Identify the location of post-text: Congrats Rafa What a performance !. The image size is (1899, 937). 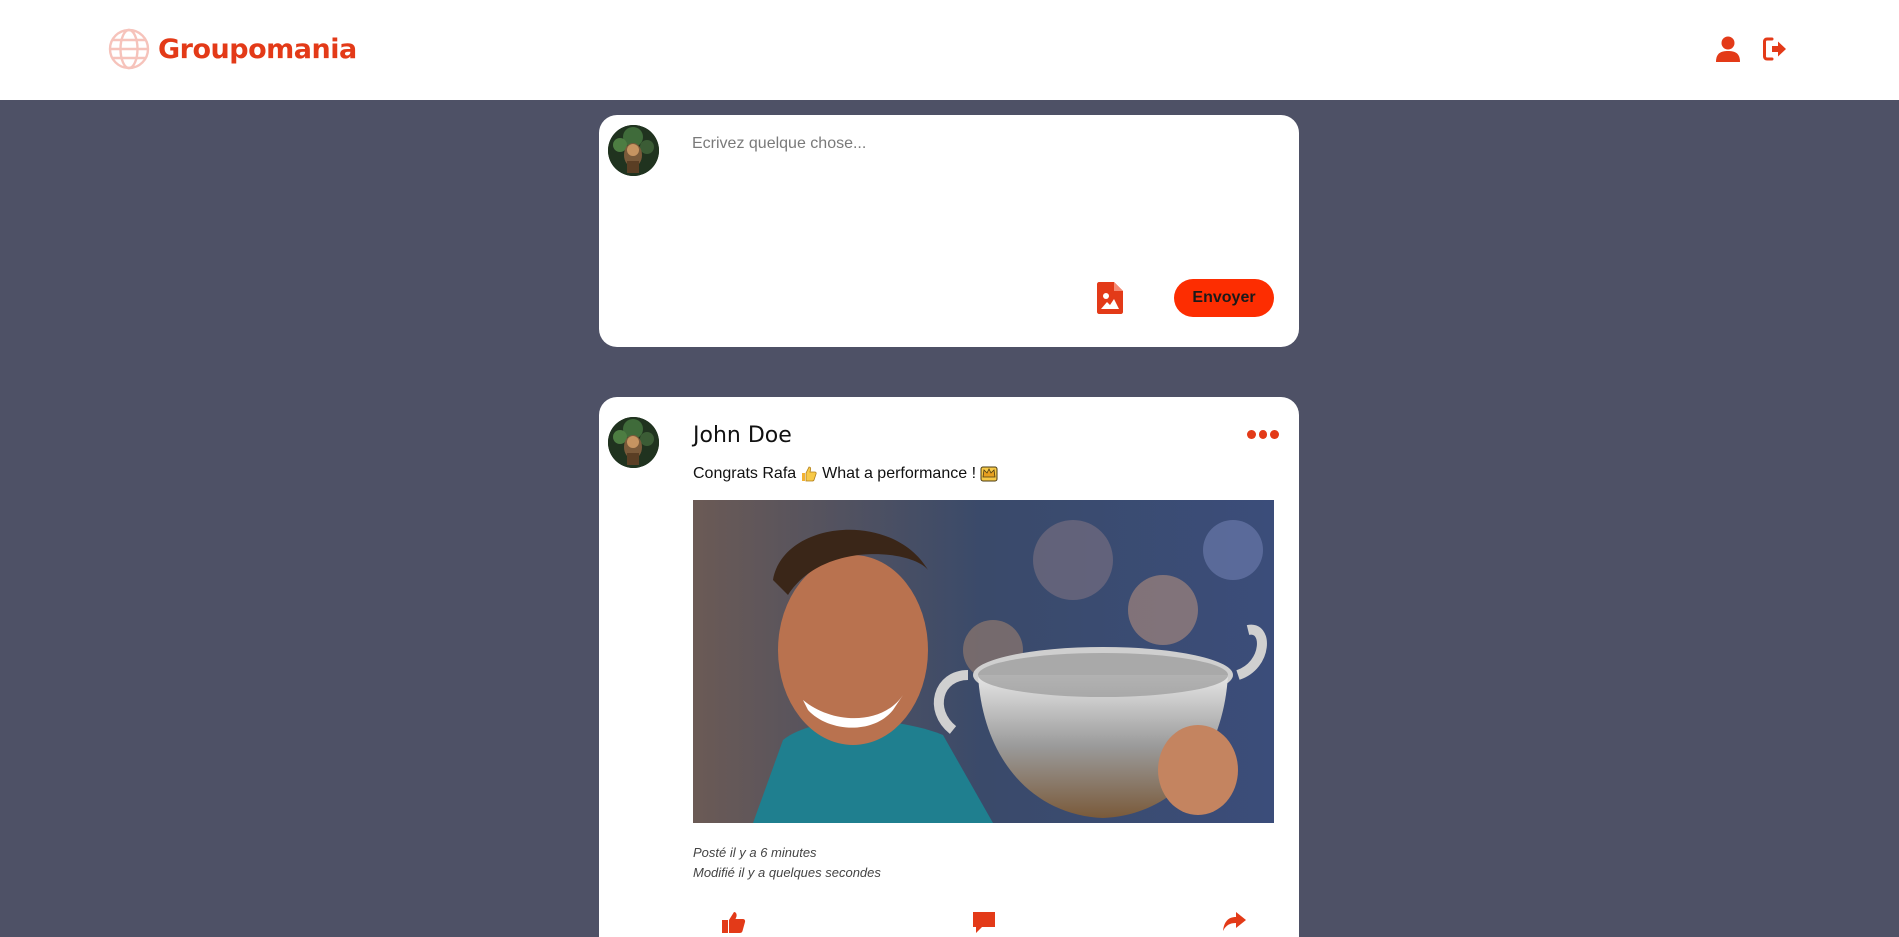
(845, 474).